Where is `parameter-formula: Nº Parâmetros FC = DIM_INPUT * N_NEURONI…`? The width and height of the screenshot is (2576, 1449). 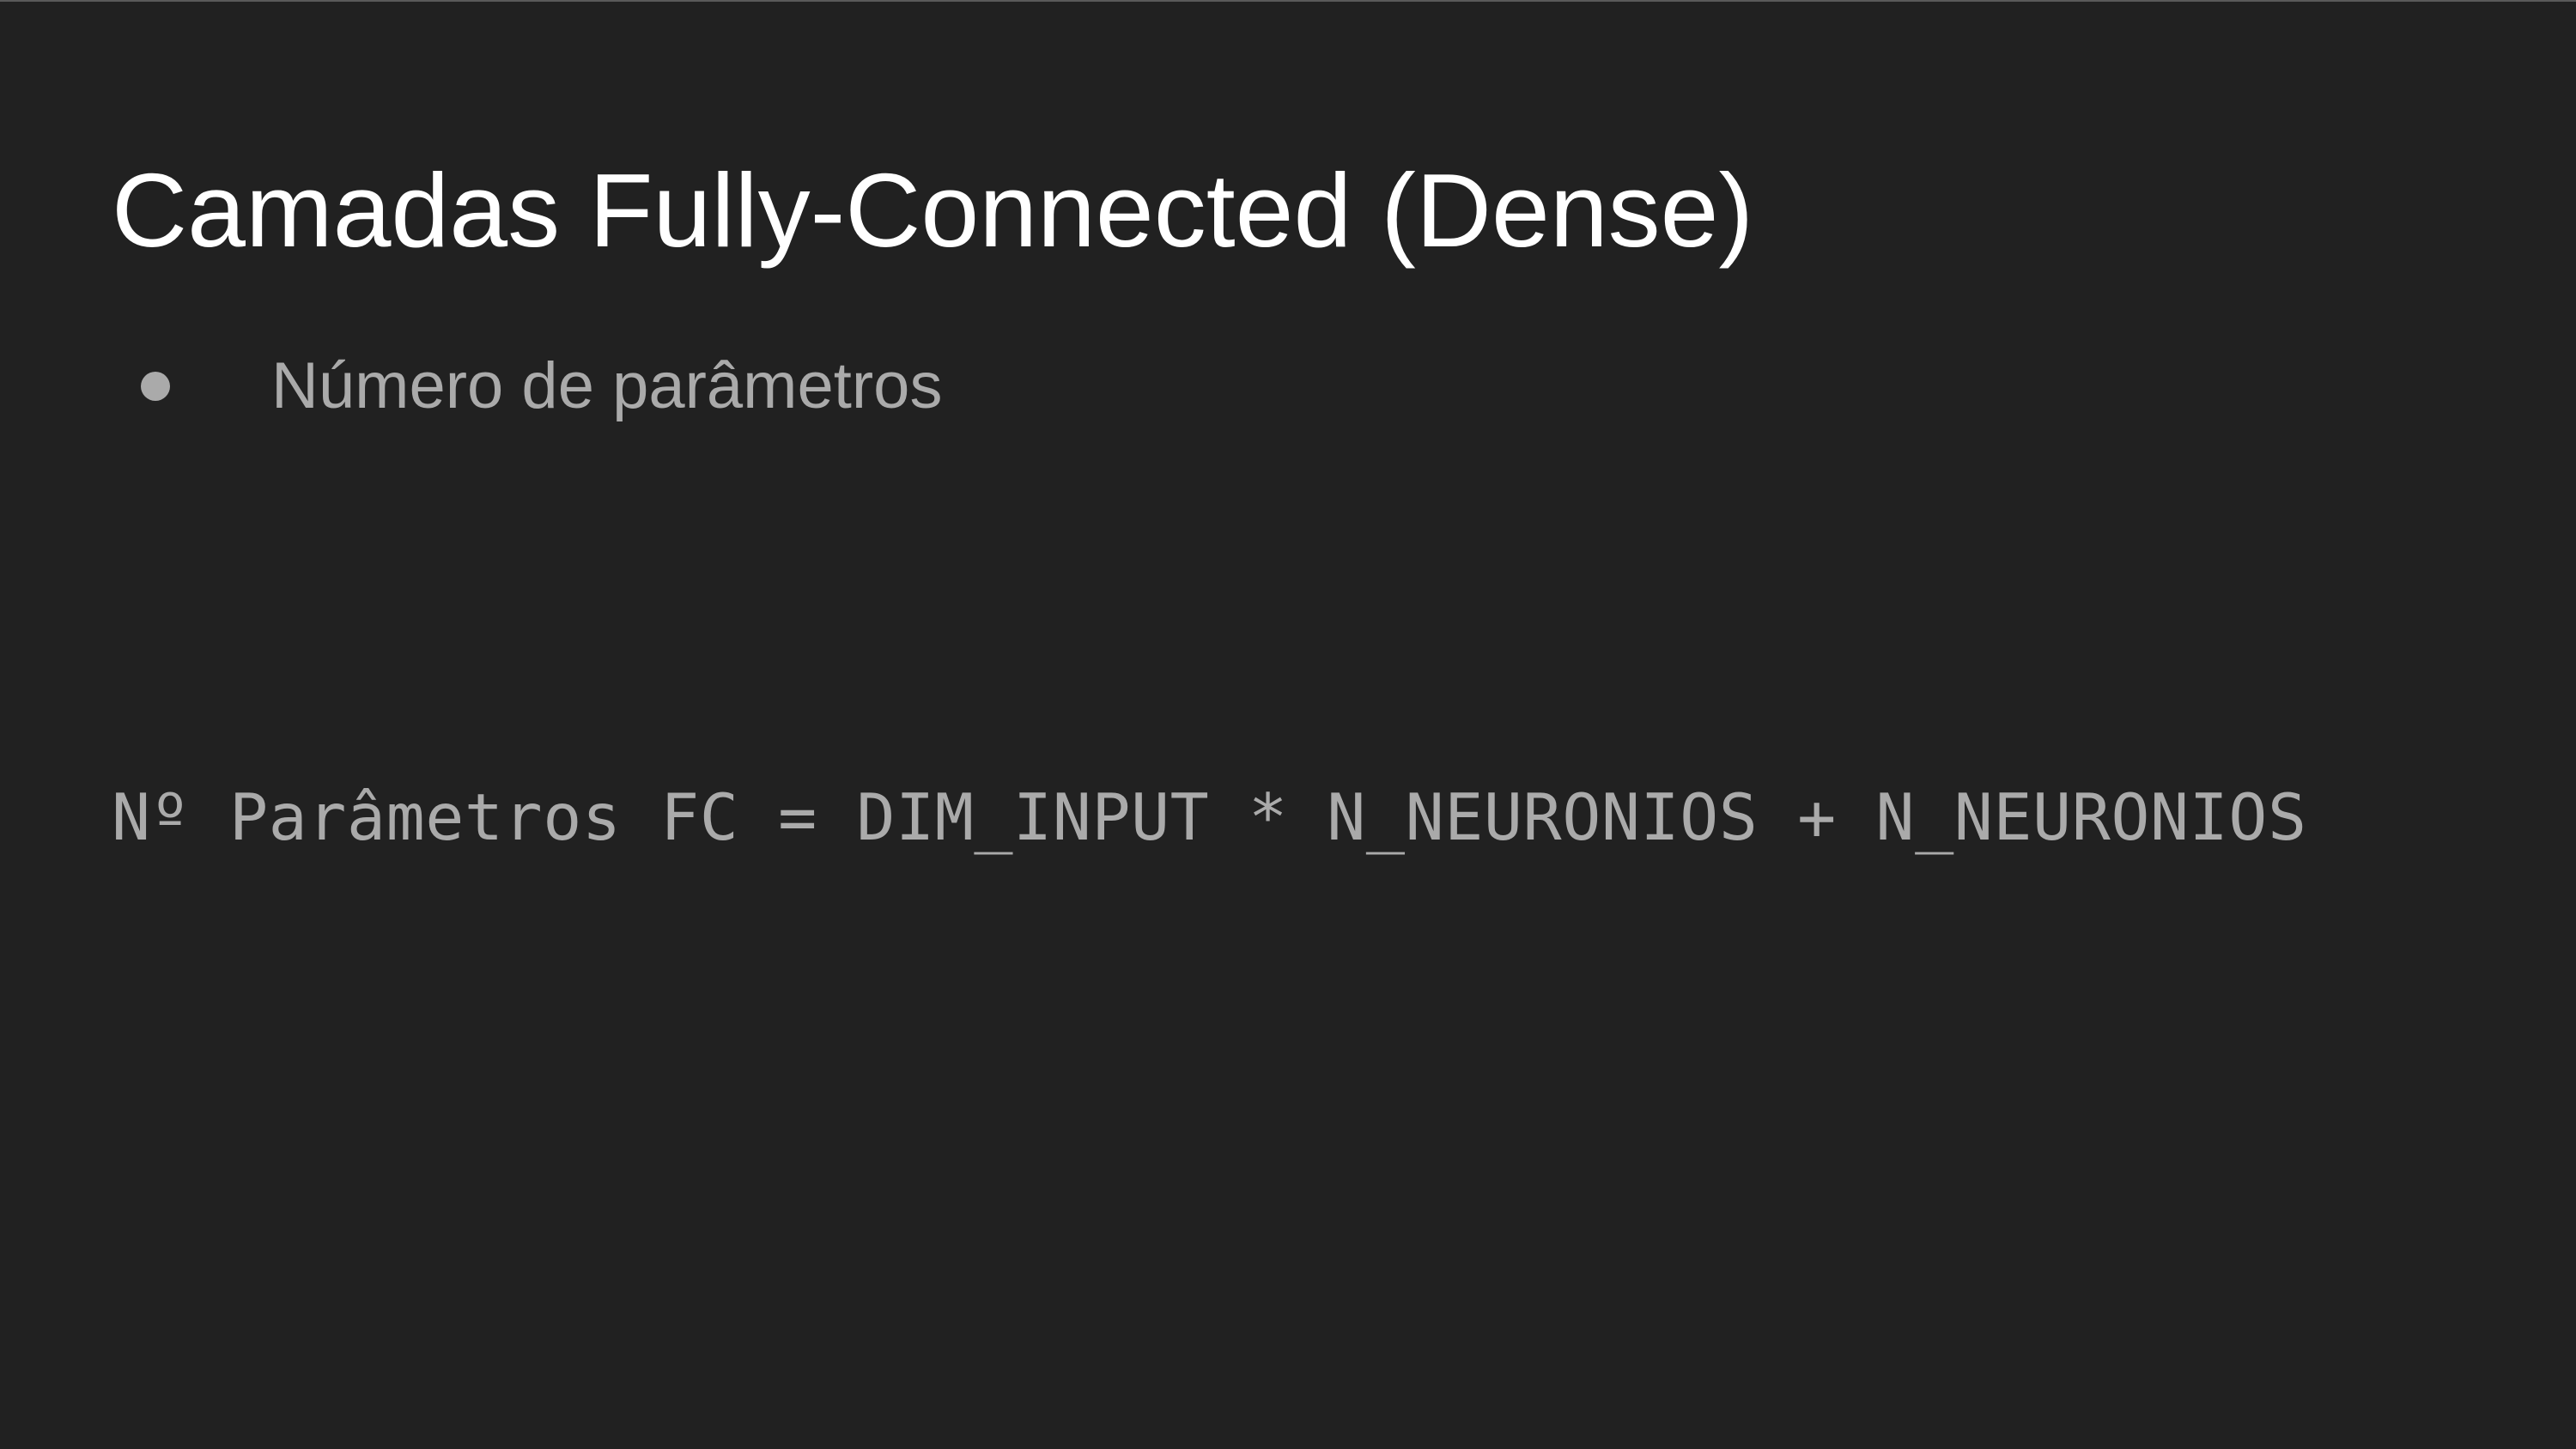 parameter-formula: Nº Parâmetros FC = DIM_INPUT * N_NEURONI… is located at coordinates (1210, 817).